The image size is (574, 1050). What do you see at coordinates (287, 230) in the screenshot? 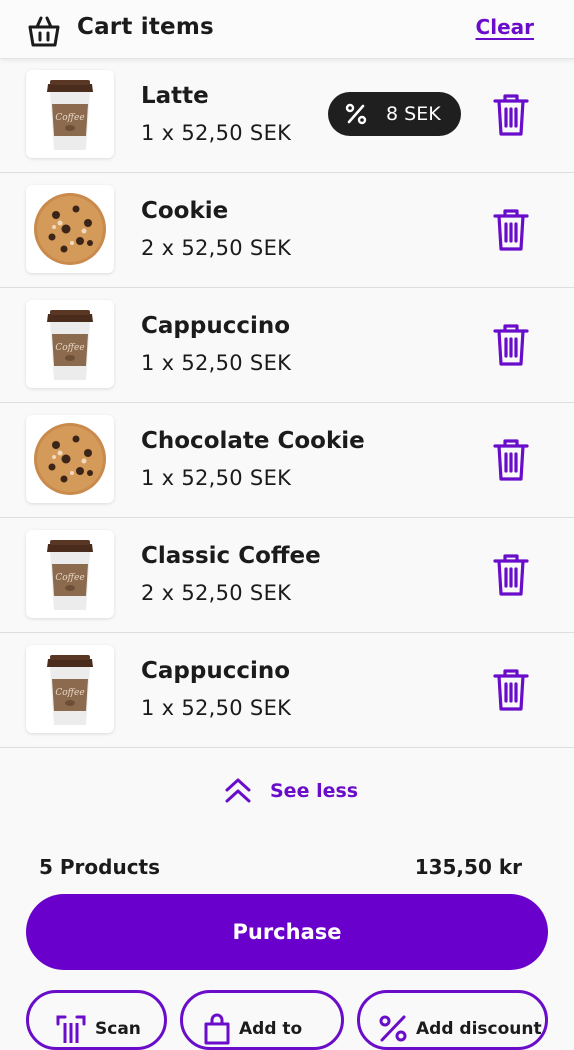
I see `cart-item: Cookie 2 x 52,50 SEK` at bounding box center [287, 230].